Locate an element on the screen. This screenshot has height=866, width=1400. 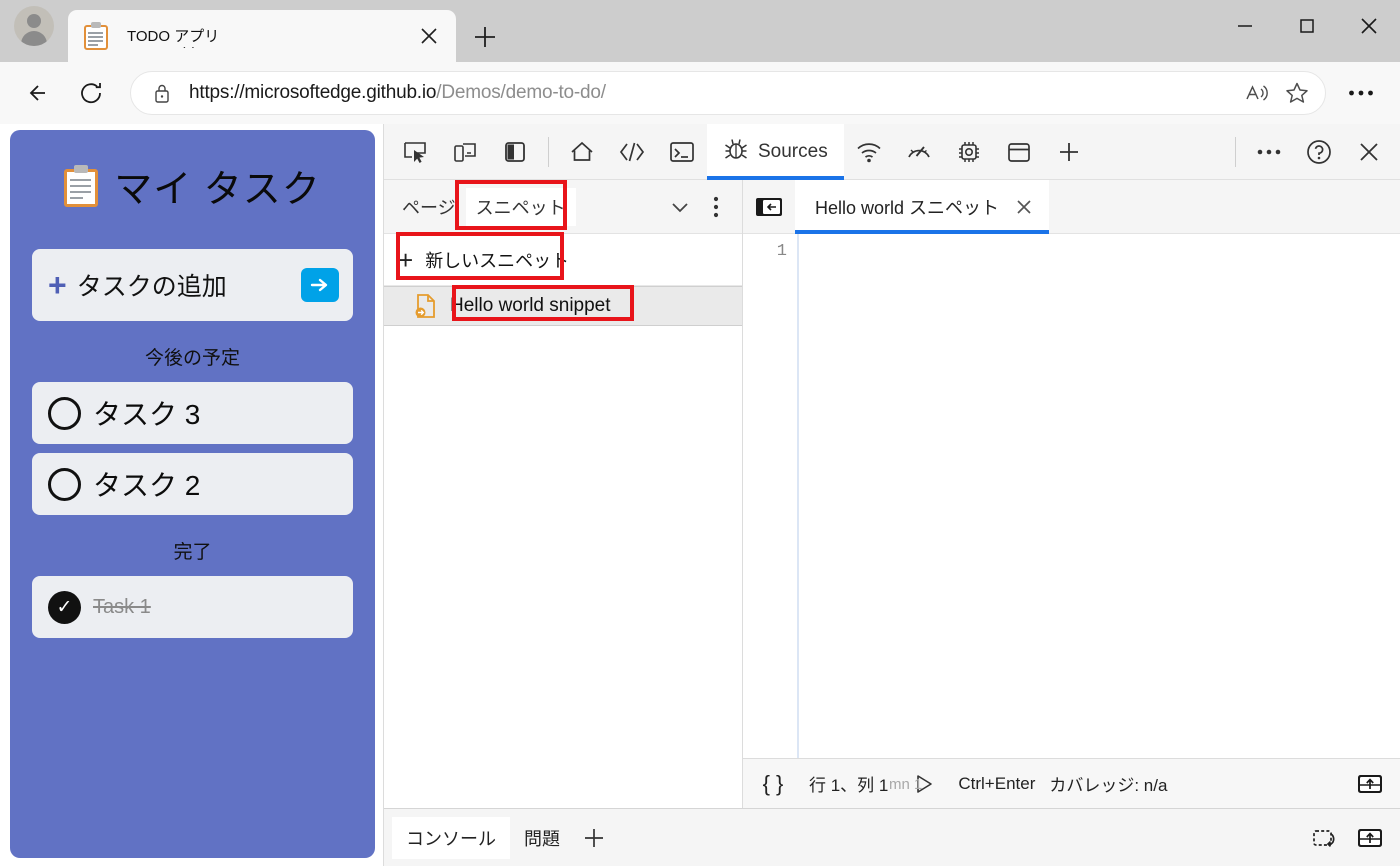
profile-button is located at coordinates (34, 31).